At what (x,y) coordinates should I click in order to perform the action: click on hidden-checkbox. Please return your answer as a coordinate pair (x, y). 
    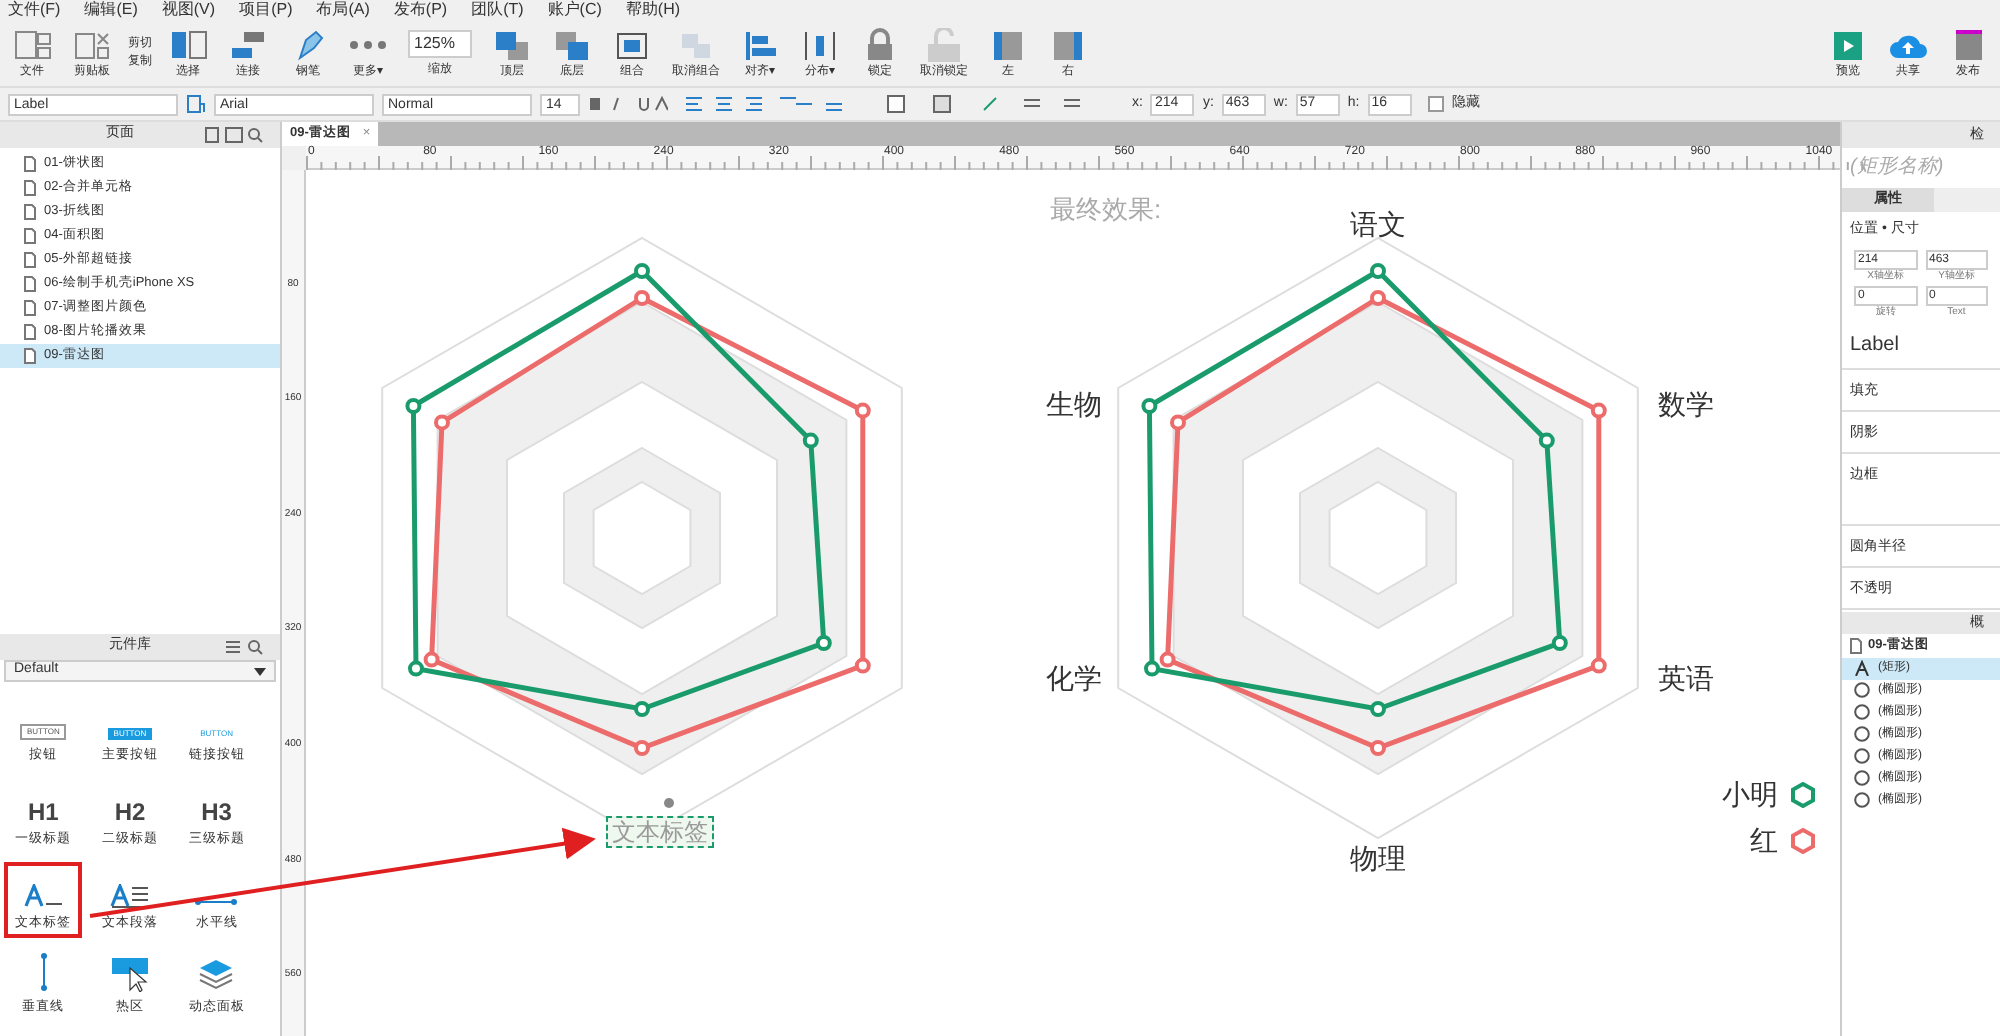
    Looking at the image, I should click on (1435, 104).